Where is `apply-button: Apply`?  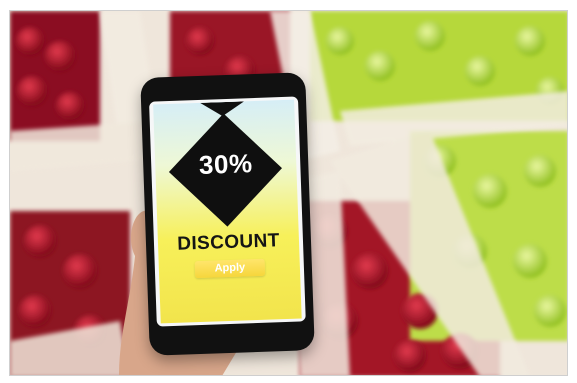
apply-button: Apply is located at coordinates (230, 268).